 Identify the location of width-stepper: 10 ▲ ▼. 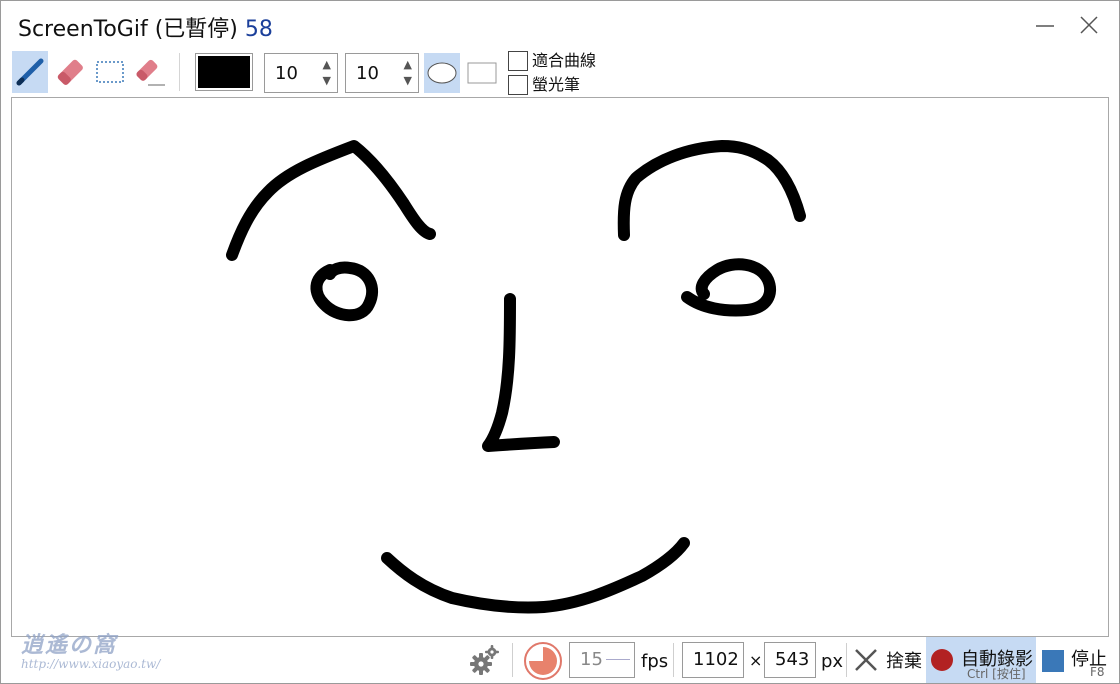
(301, 73).